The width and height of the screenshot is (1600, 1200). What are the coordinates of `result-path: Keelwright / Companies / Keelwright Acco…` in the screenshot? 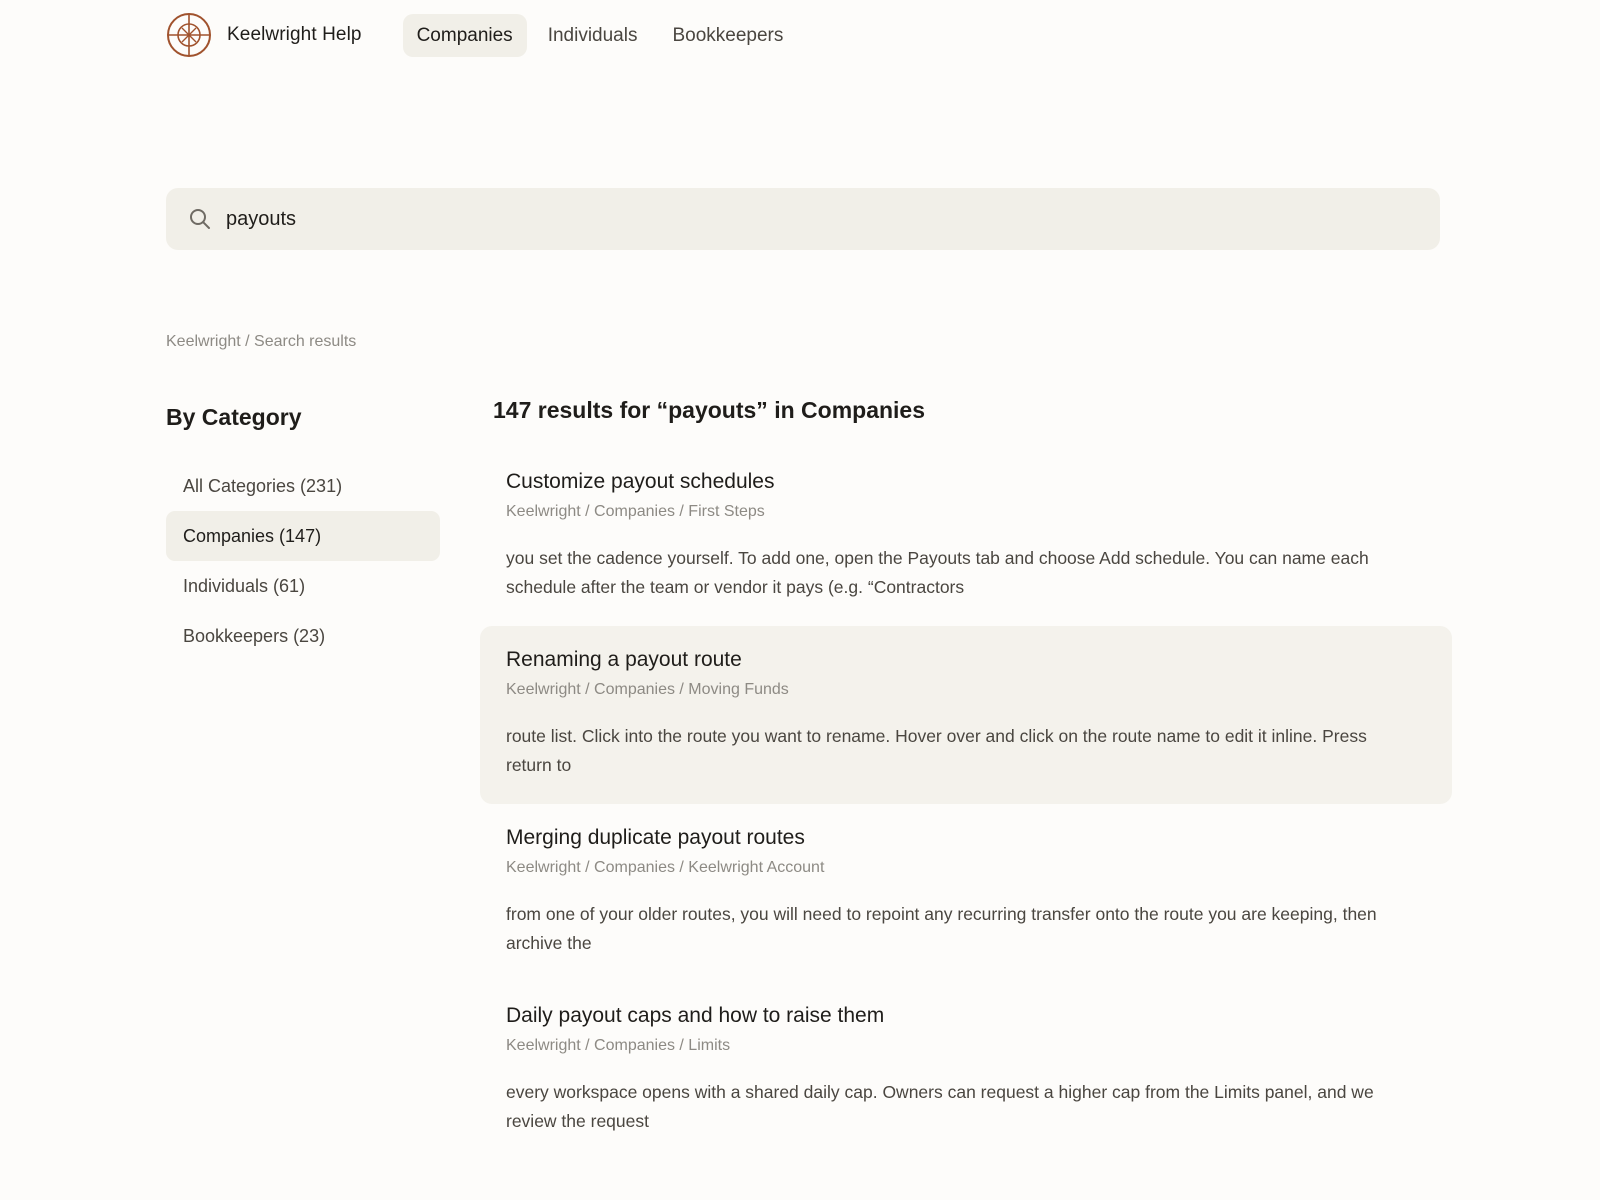 It's located at (665, 867).